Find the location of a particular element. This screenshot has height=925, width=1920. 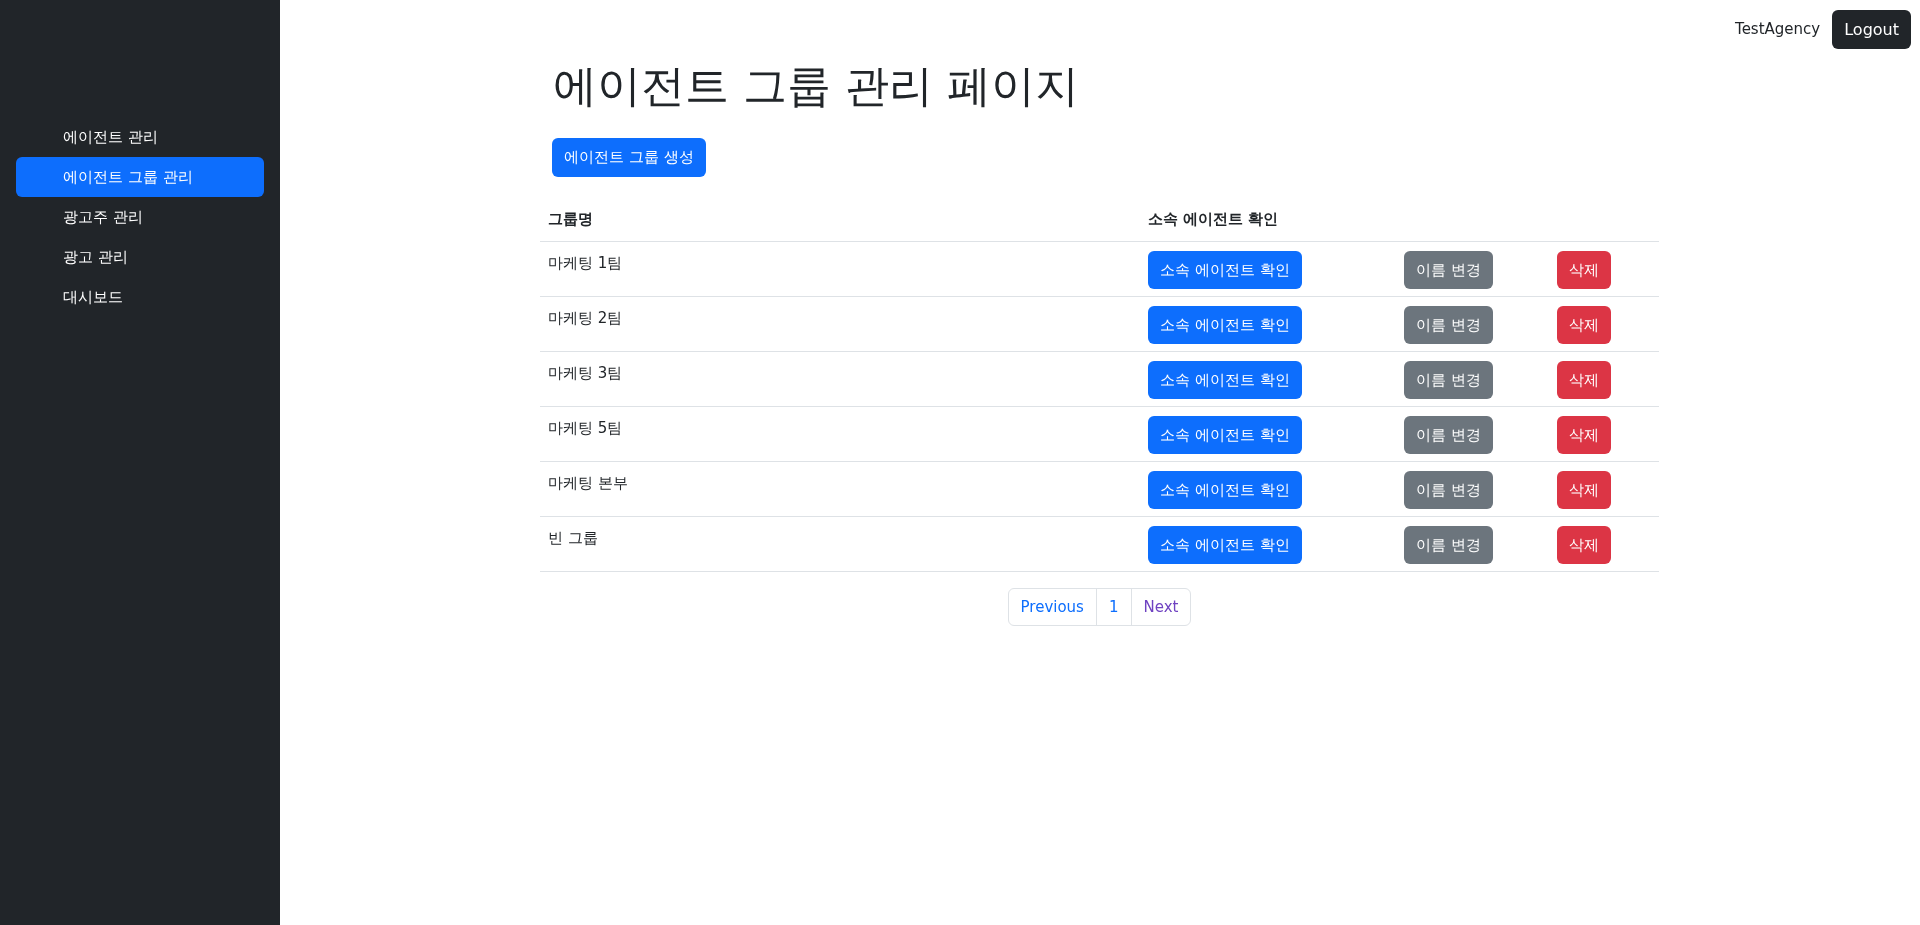

sidebar-item: 에이전트 관리 is located at coordinates (140, 137).